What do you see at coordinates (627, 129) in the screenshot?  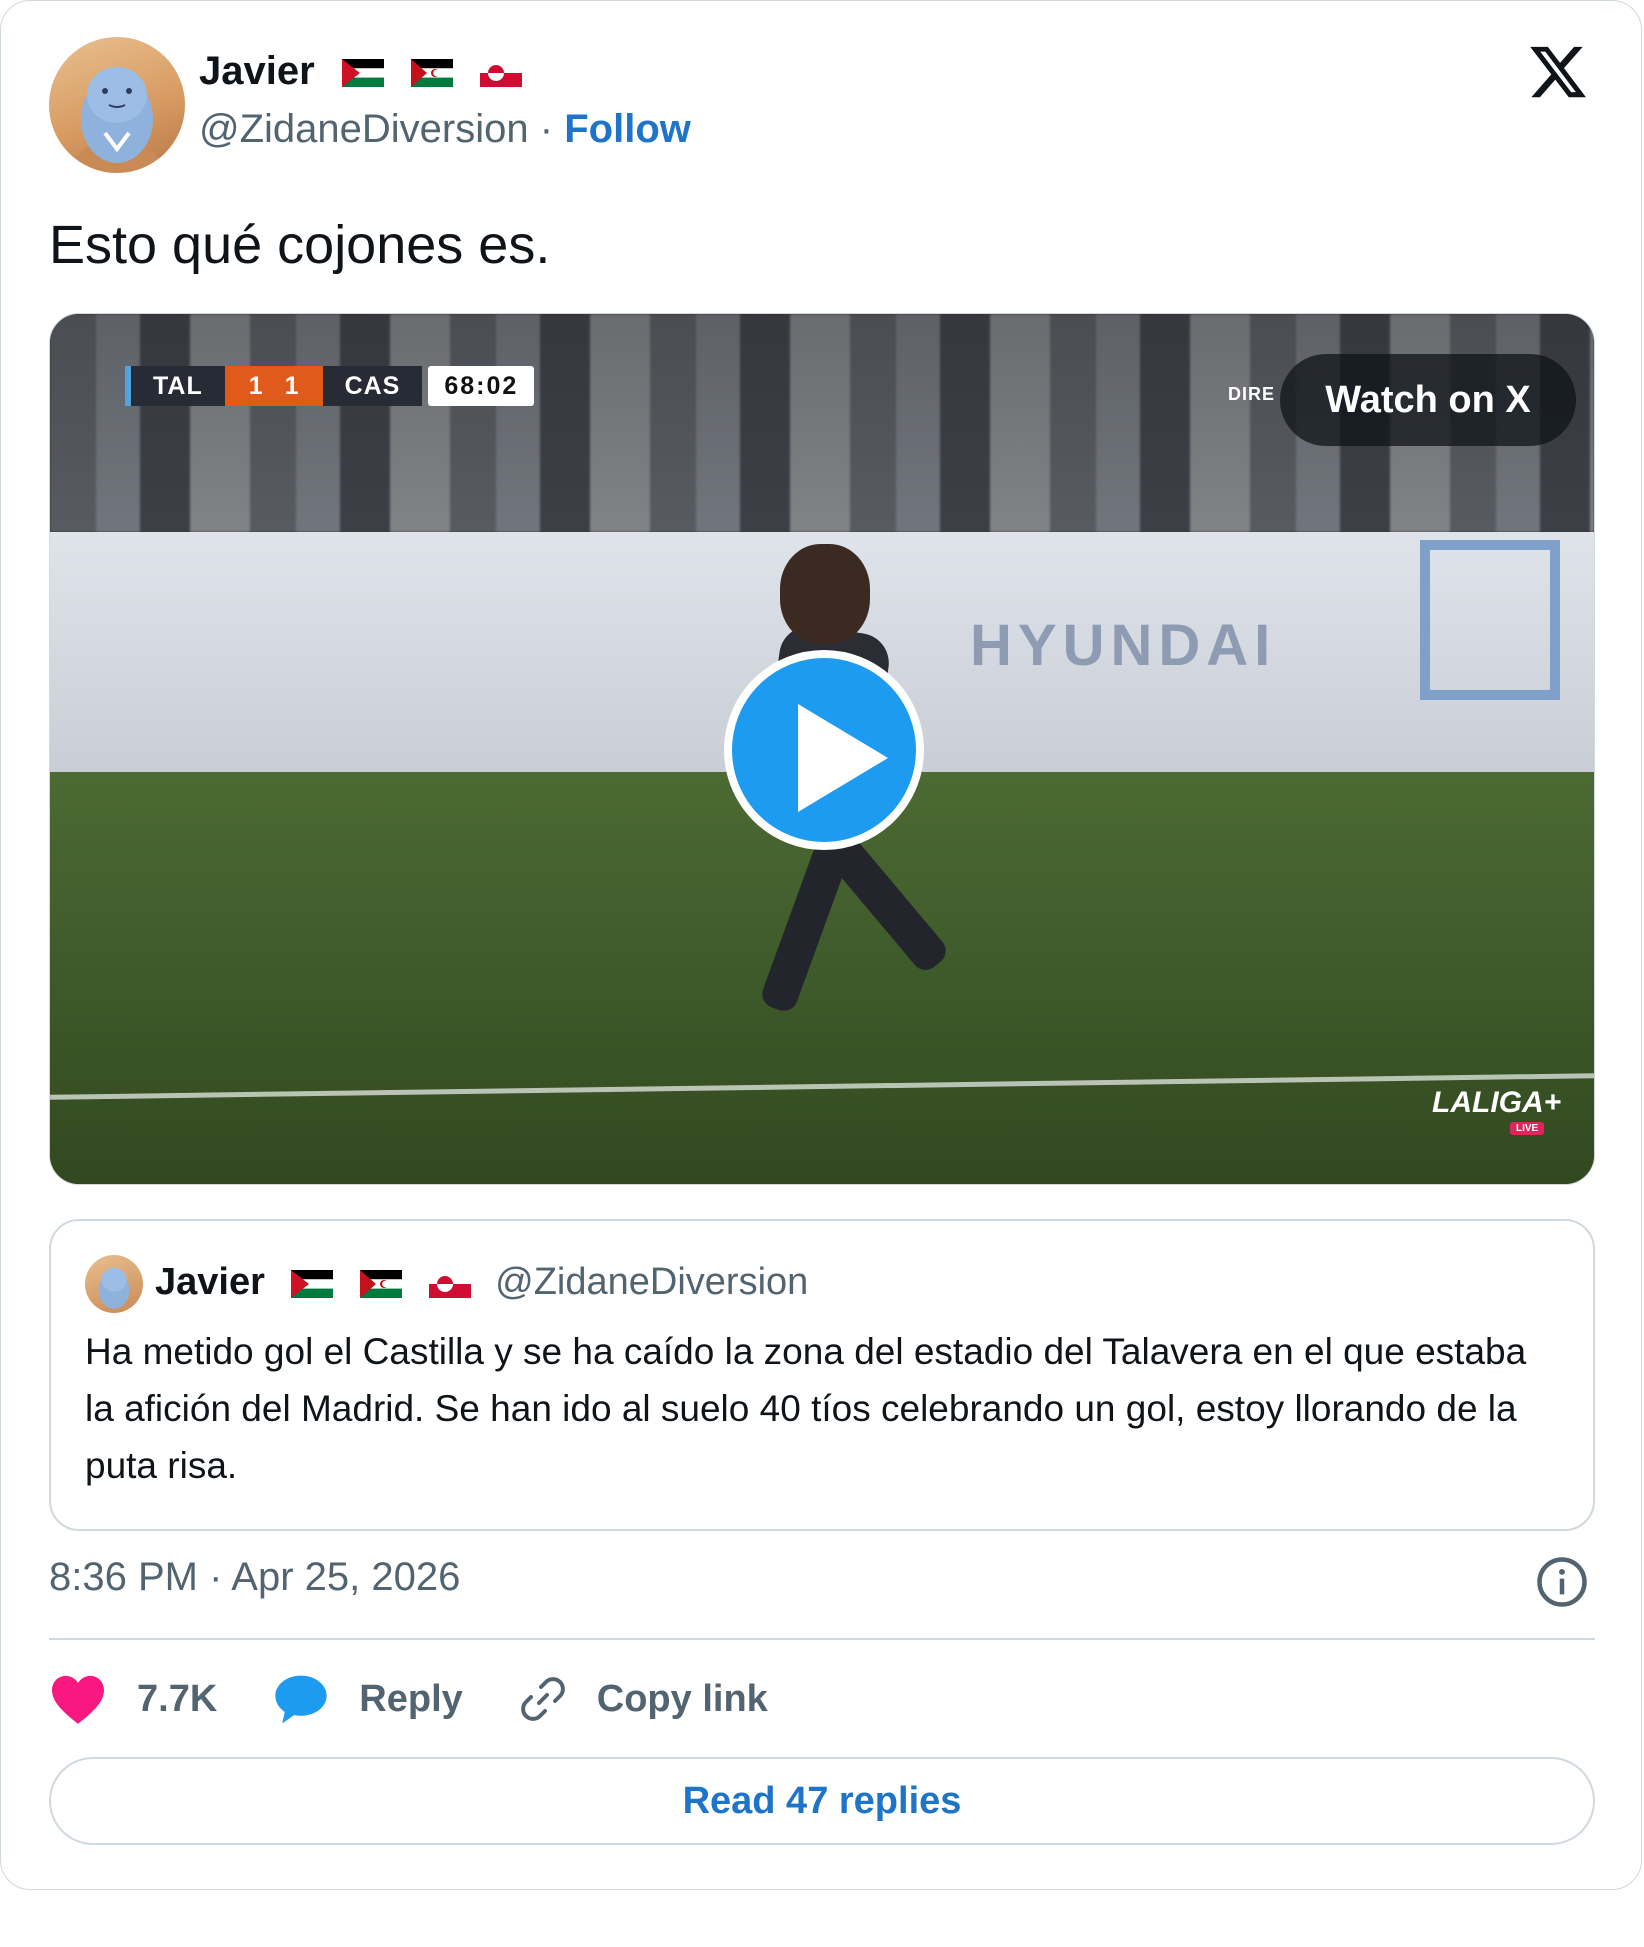 I see `follow-button: Follow` at bounding box center [627, 129].